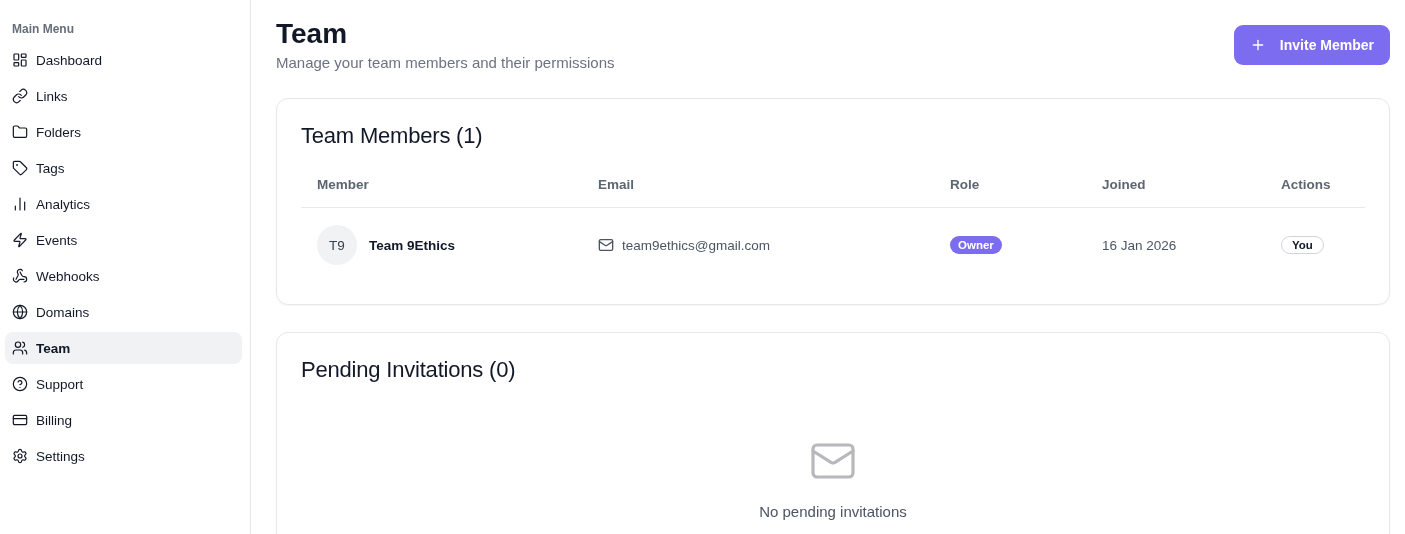 The image size is (1405, 534). I want to click on help-icon, so click(20, 384).